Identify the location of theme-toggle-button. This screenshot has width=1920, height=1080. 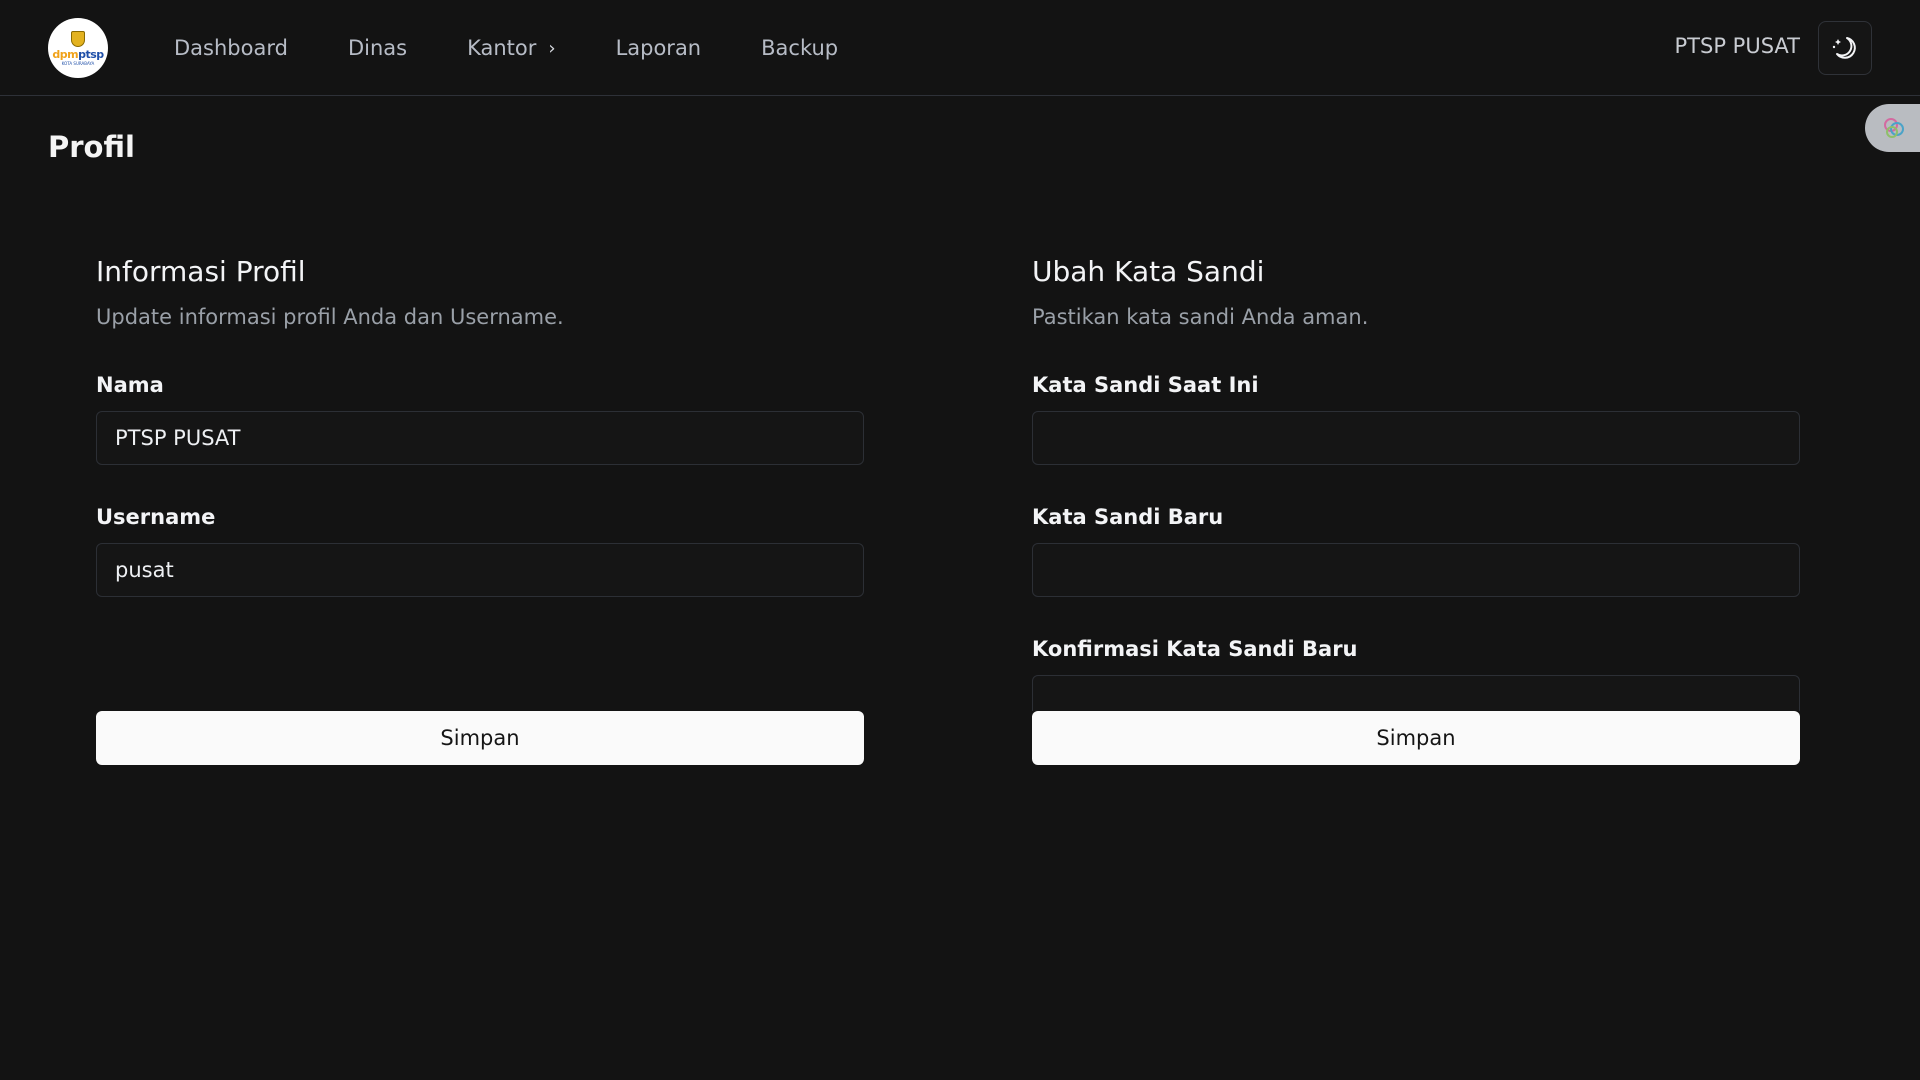
(1845, 48).